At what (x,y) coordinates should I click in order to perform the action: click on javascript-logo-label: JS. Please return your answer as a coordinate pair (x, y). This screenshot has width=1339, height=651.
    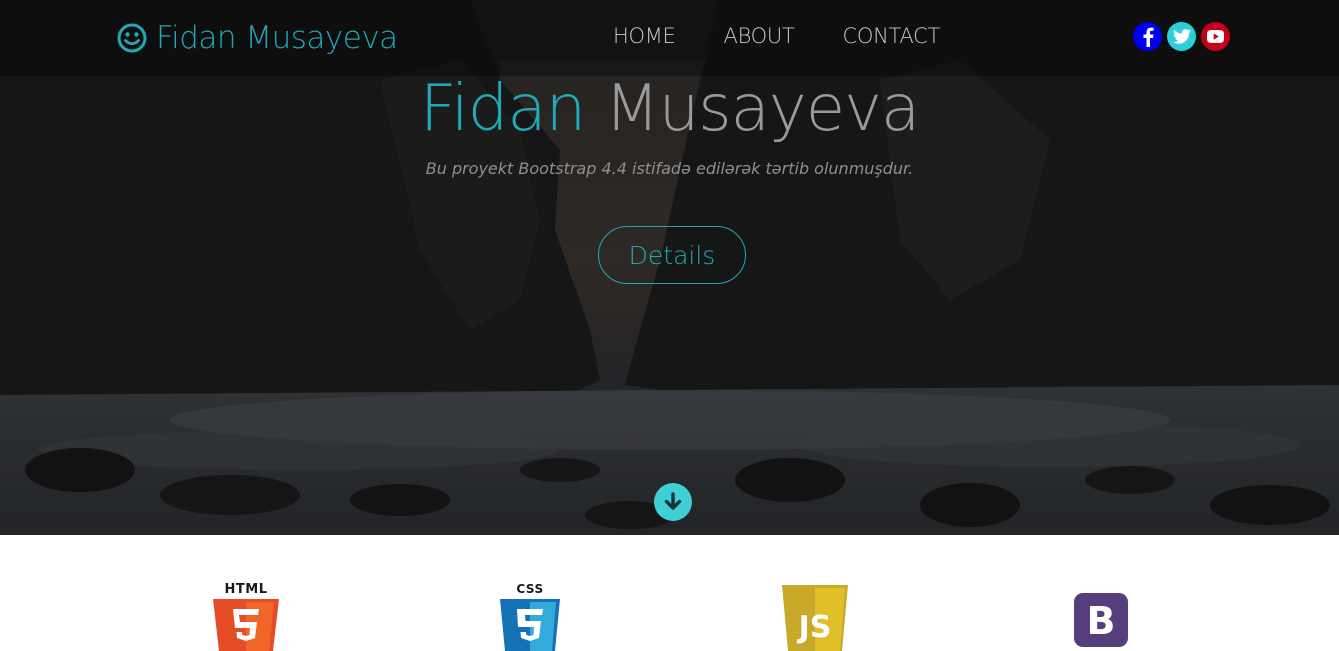
    Looking at the image, I should click on (814, 627).